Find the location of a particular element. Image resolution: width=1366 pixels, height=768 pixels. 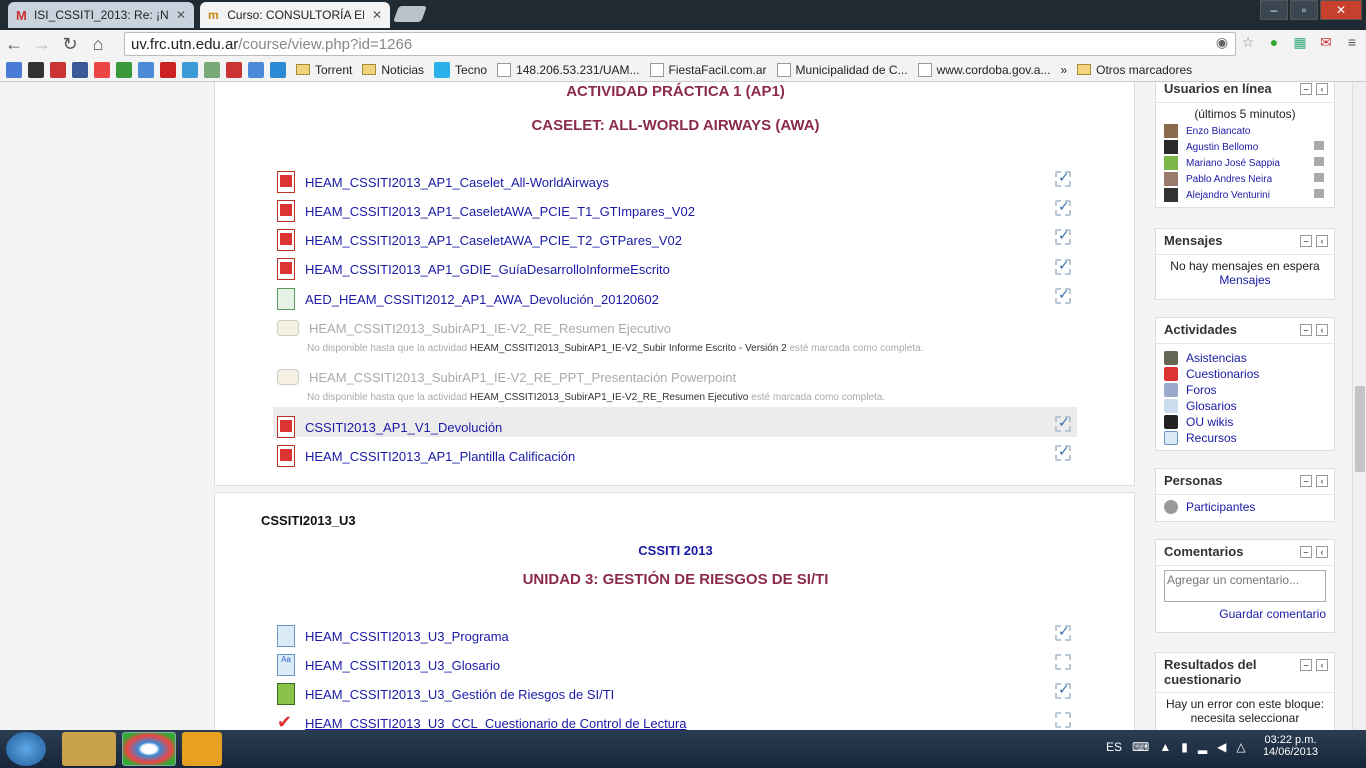

bookmark-icon is located at coordinates (234, 69).